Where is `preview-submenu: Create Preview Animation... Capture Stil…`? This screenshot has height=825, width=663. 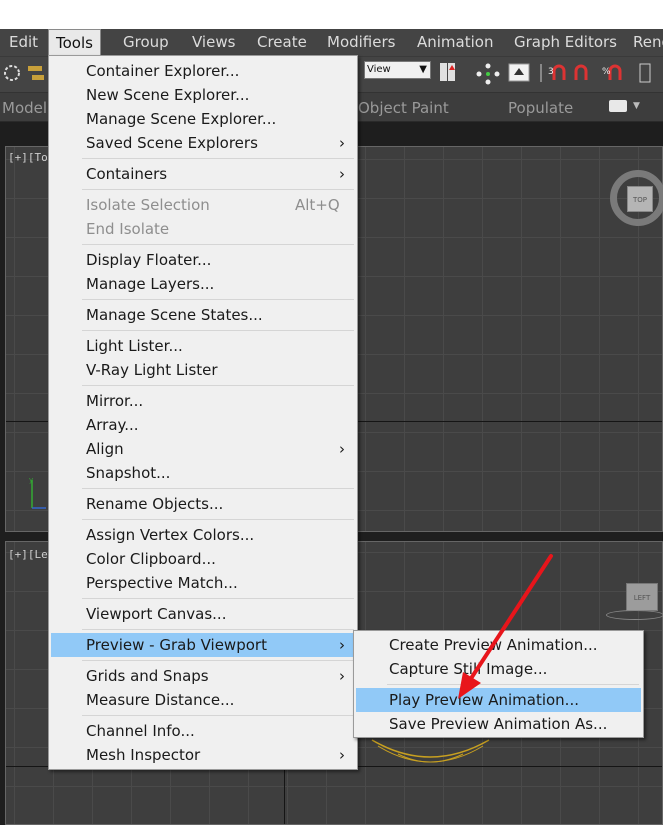
preview-submenu: Create Preview Animation... Capture Stil… is located at coordinates (498, 684).